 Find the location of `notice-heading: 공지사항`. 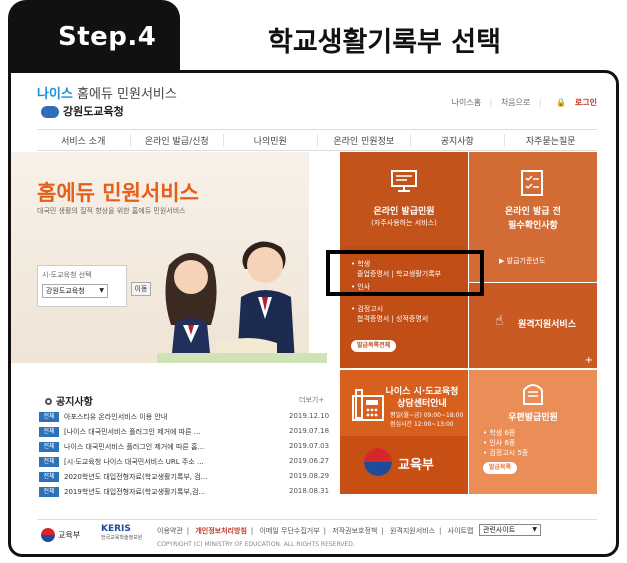

notice-heading: 공지사항 is located at coordinates (69, 400).